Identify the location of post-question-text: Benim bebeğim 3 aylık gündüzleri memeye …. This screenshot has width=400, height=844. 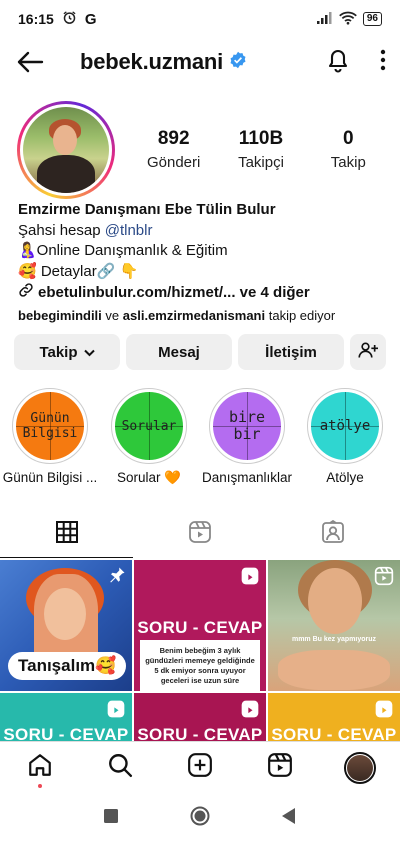
(200, 665).